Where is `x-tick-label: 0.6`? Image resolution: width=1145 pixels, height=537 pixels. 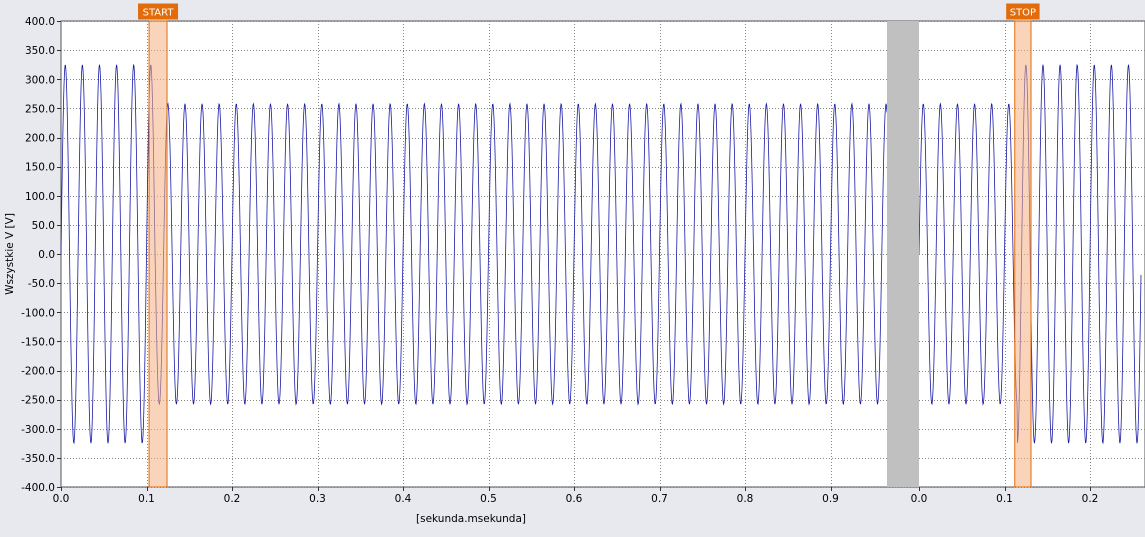
x-tick-label: 0.6 is located at coordinates (574, 499).